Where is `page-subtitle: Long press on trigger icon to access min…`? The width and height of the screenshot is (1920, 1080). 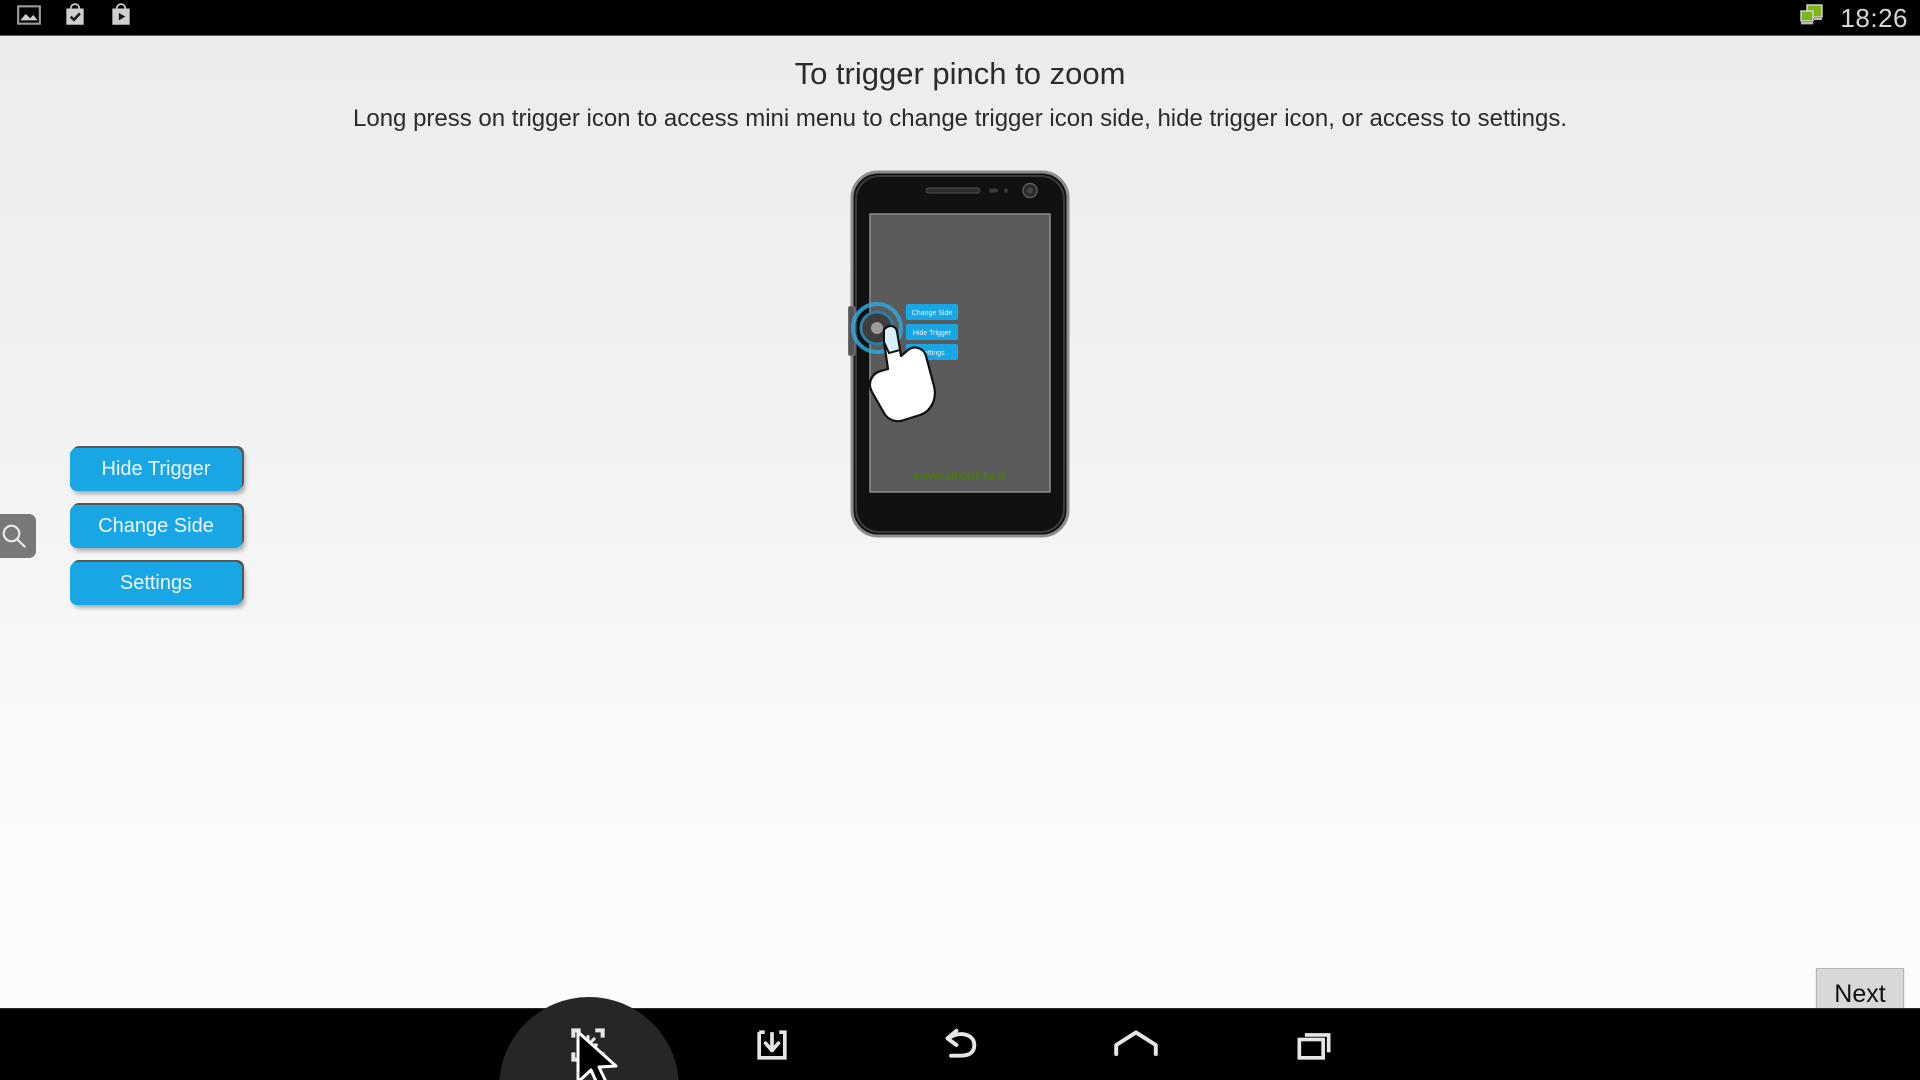
page-subtitle: Long press on trigger icon to access min… is located at coordinates (960, 118).